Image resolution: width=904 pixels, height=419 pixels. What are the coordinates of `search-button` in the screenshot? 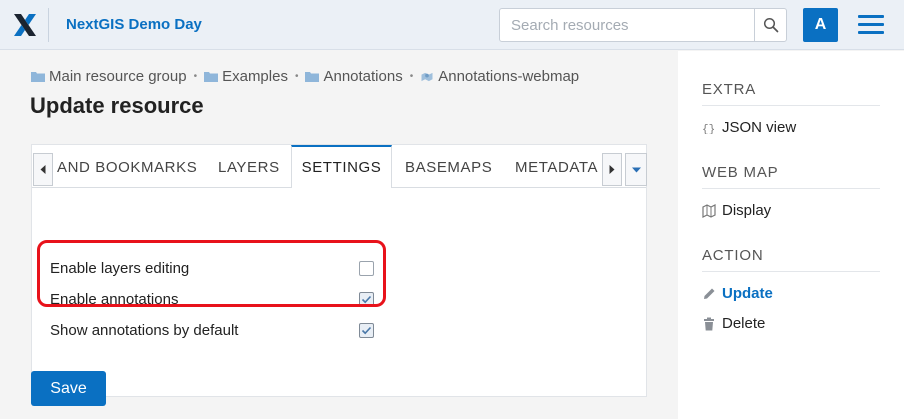 It's located at (770, 25).